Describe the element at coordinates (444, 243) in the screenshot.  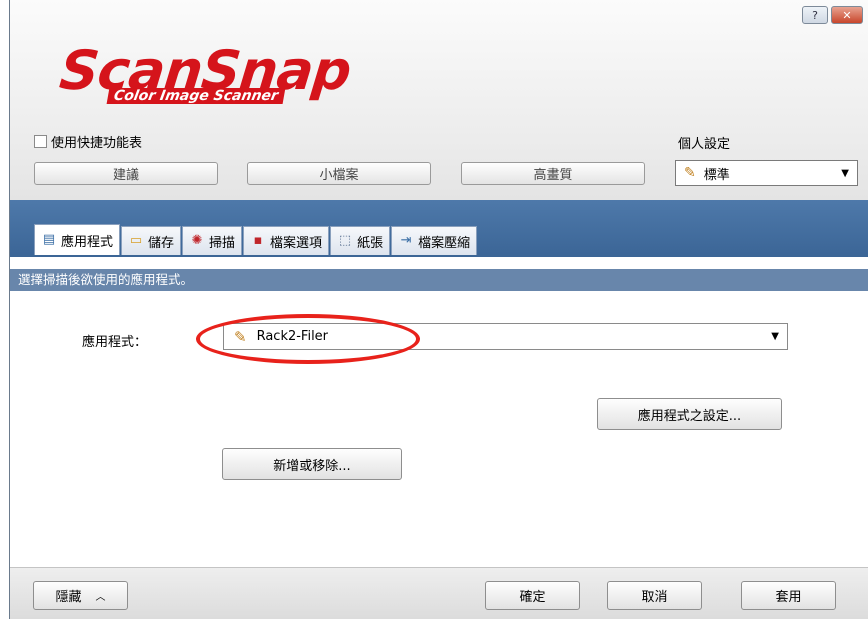
I see `tab-label: 檔案壓縮` at that location.